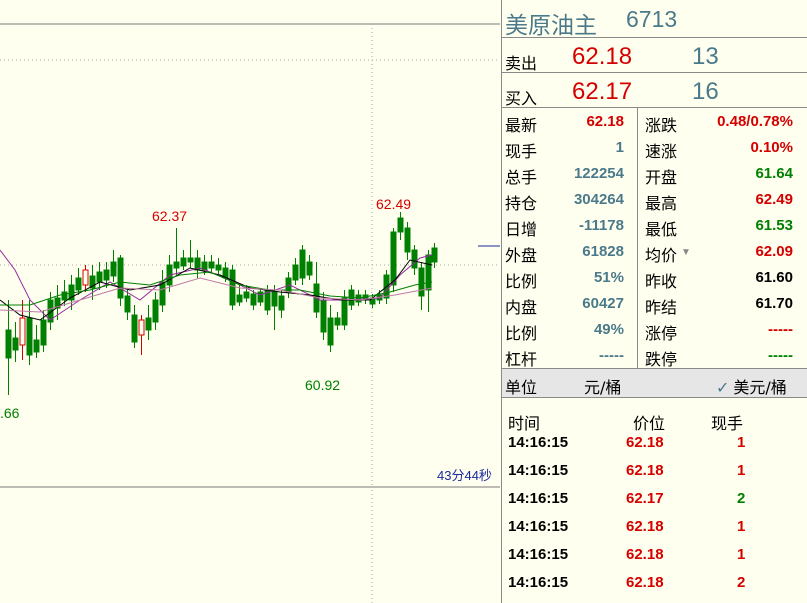 This screenshot has height=603, width=807. What do you see at coordinates (521, 98) in the screenshot?
I see `buy-label: 买入` at bounding box center [521, 98].